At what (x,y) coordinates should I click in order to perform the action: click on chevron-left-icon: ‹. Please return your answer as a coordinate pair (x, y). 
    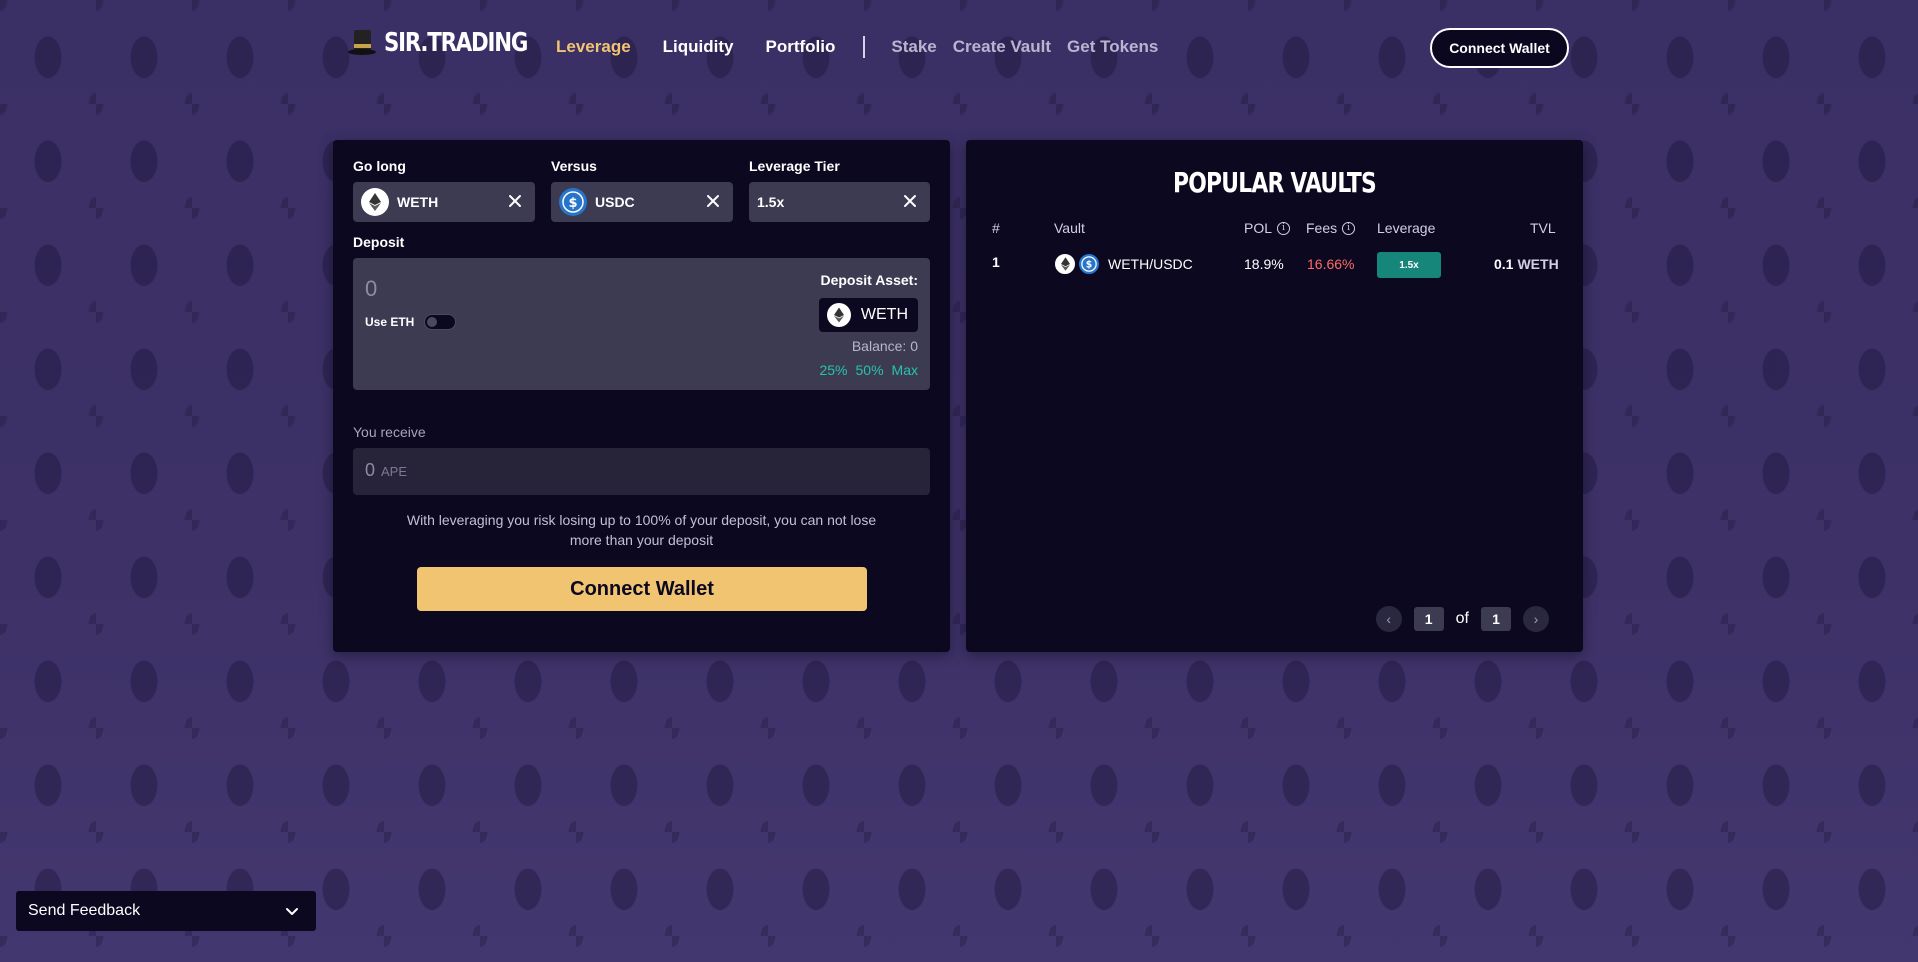
    Looking at the image, I should click on (1388, 619).